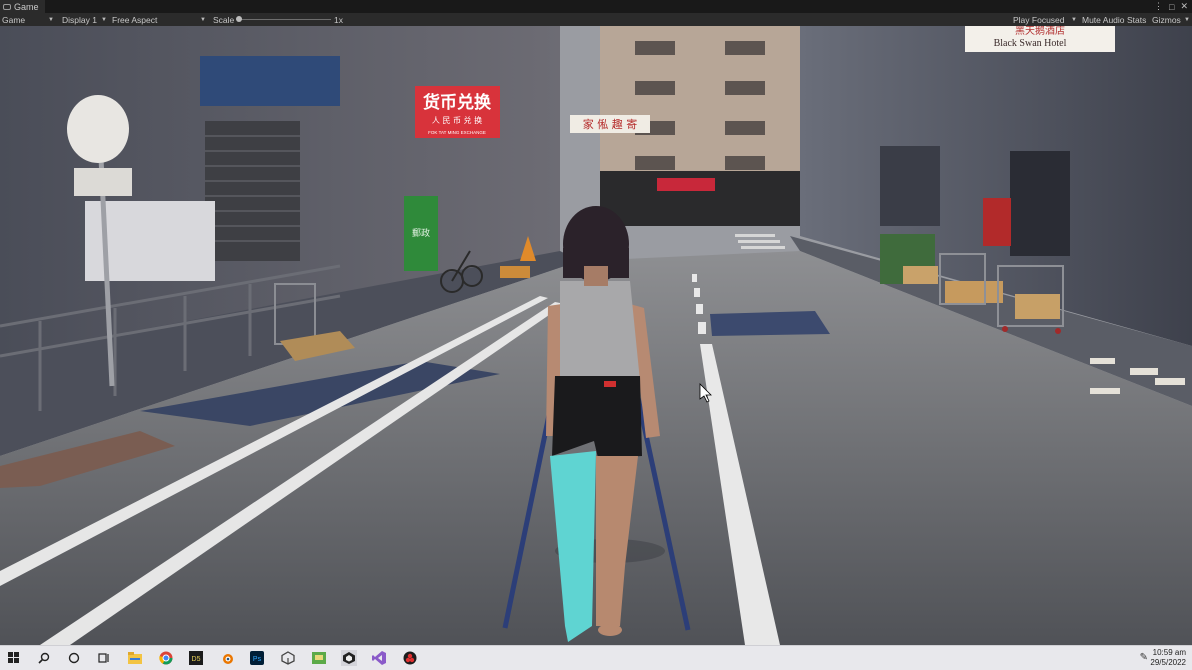 The width and height of the screenshot is (1192, 670). I want to click on aspect-dropdown: Free Aspect ▼, so click(159, 19).